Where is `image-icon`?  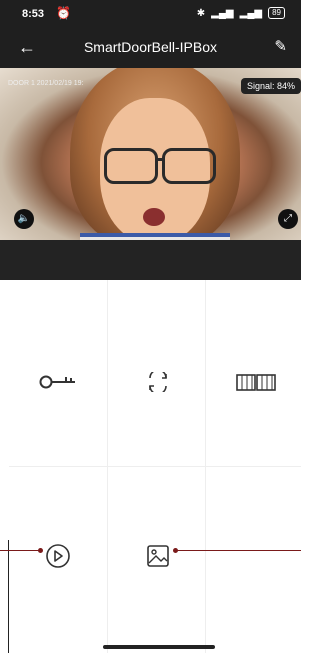
image-icon is located at coordinates (158, 556).